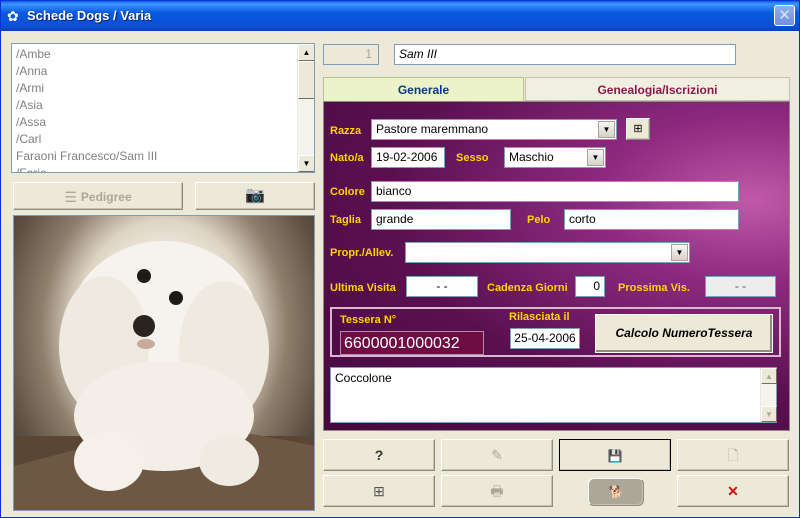 Image resolution: width=800 pixels, height=518 pixels. What do you see at coordinates (539, 220) in the screenshot?
I see `pelo-label: Pelo` at bounding box center [539, 220].